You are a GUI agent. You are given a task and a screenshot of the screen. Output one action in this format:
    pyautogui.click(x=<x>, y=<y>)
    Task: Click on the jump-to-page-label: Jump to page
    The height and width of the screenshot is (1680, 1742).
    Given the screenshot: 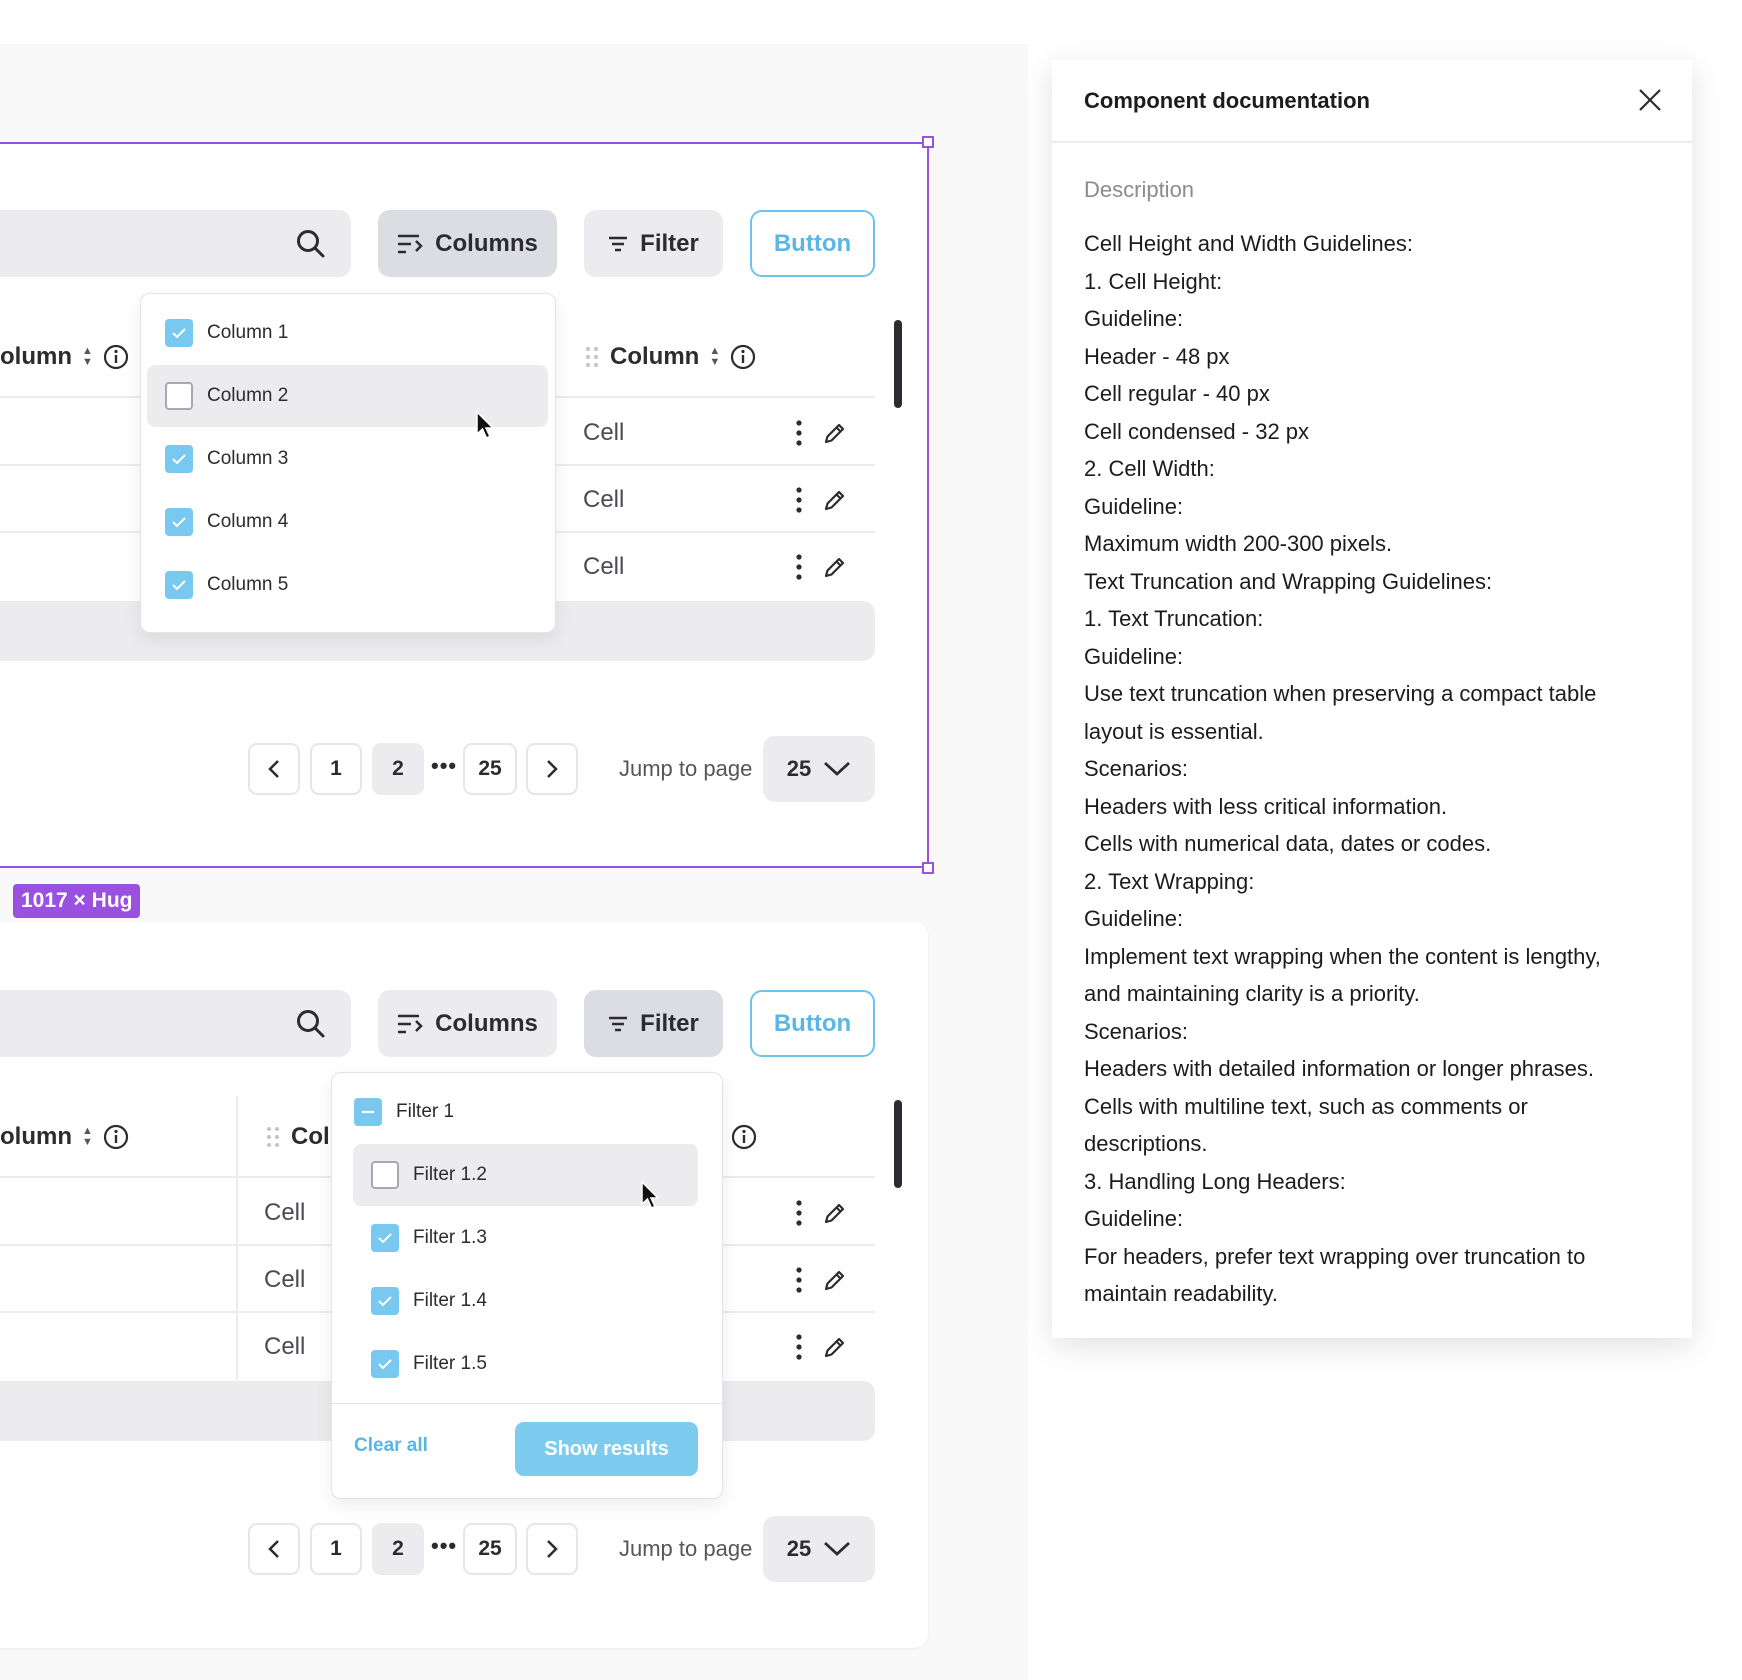 What is the action you would take?
    pyautogui.click(x=686, y=768)
    